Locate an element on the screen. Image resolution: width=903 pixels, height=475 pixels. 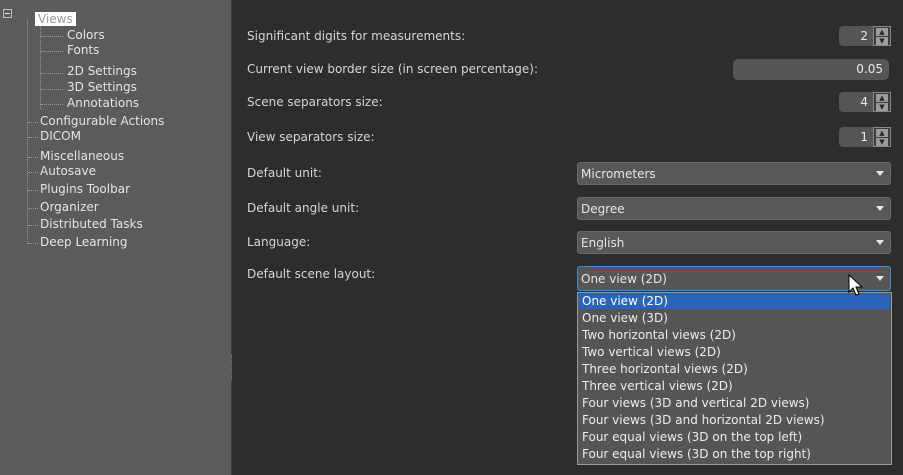
tree-item-label: Plugins Toolbar is located at coordinates (85, 189).